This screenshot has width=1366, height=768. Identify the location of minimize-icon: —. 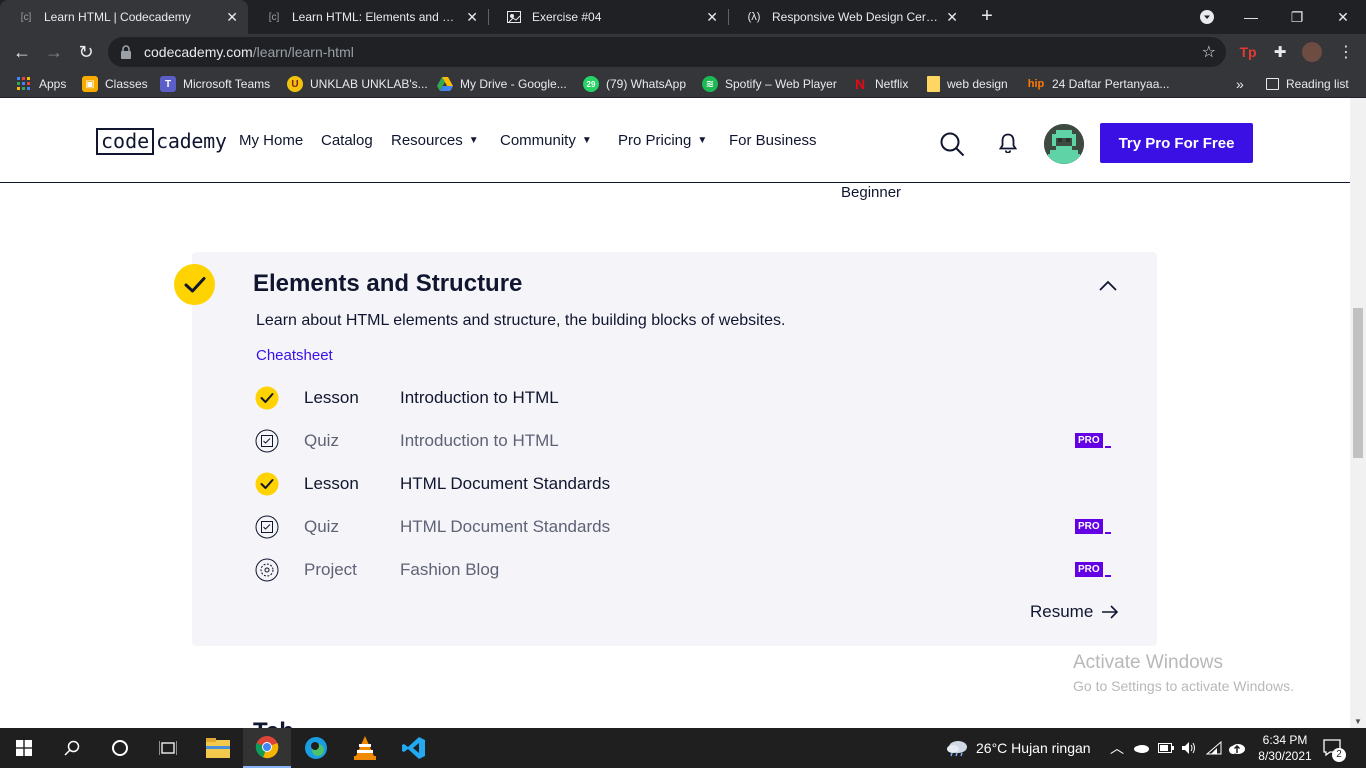
(1251, 17).